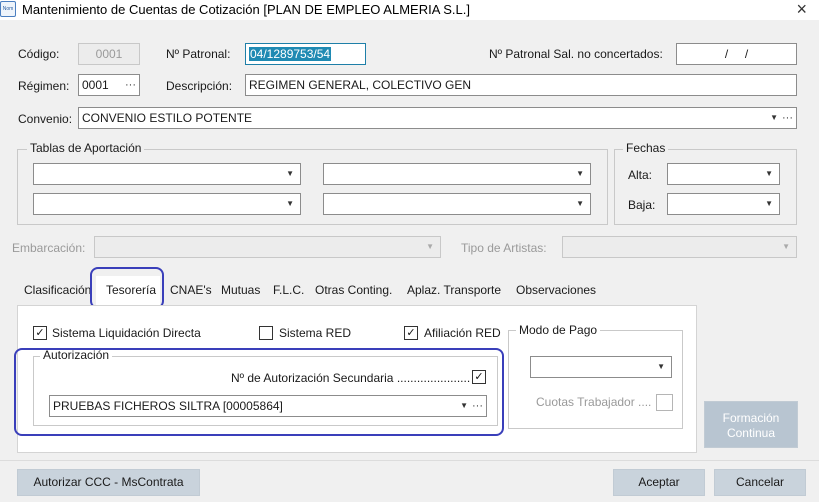 The image size is (819, 502). Describe the element at coordinates (601, 367) in the screenshot. I see `modo-pago-select: ▼` at that location.